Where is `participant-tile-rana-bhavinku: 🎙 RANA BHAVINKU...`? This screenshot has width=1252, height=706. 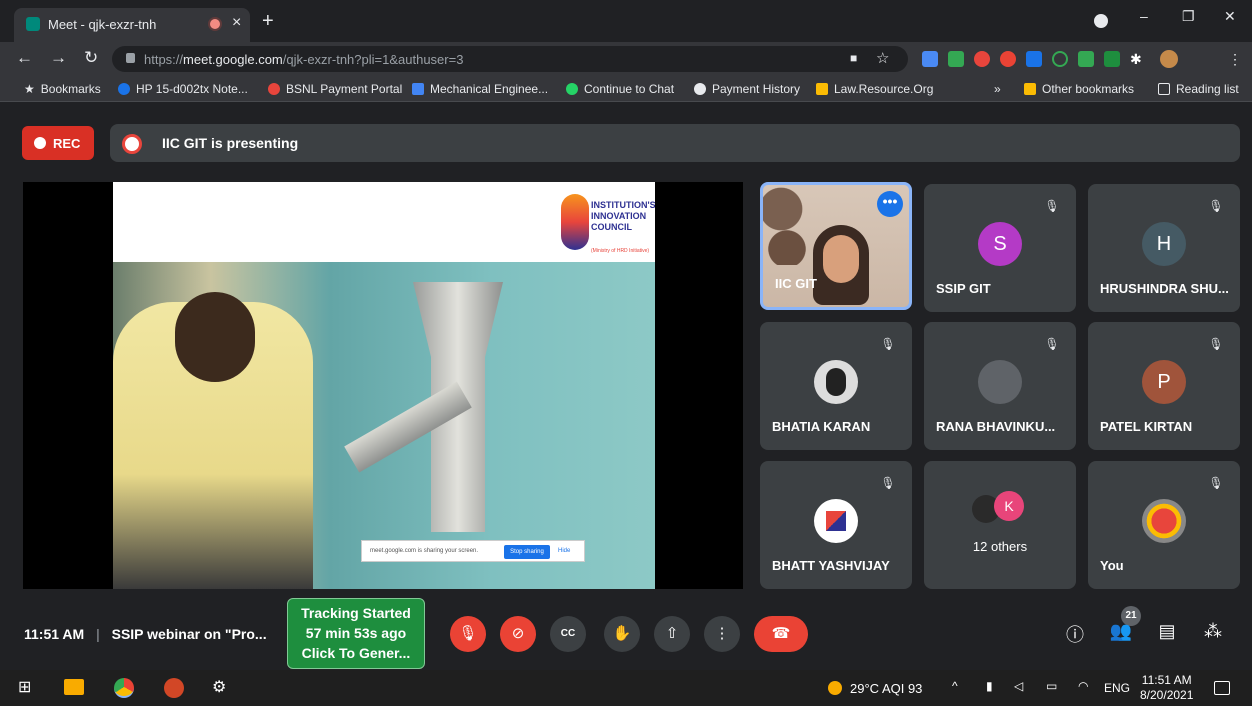
participant-tile-rana-bhavinku: 🎙 RANA BHAVINKU... is located at coordinates (1000, 386).